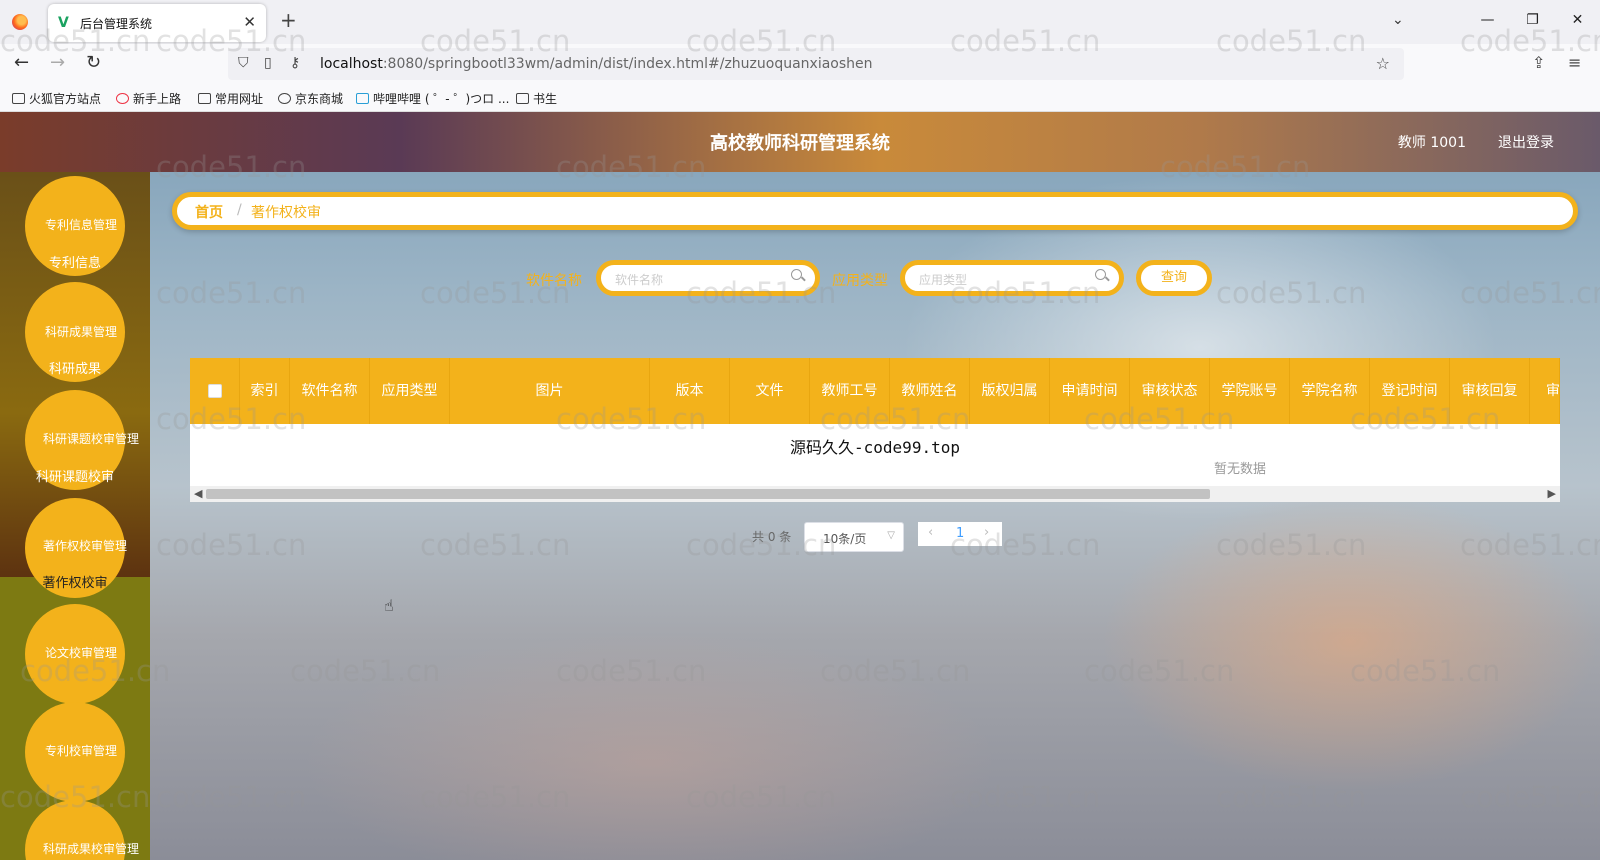  What do you see at coordinates (708, 494) in the screenshot?
I see `scrollbar-thumb` at bounding box center [708, 494].